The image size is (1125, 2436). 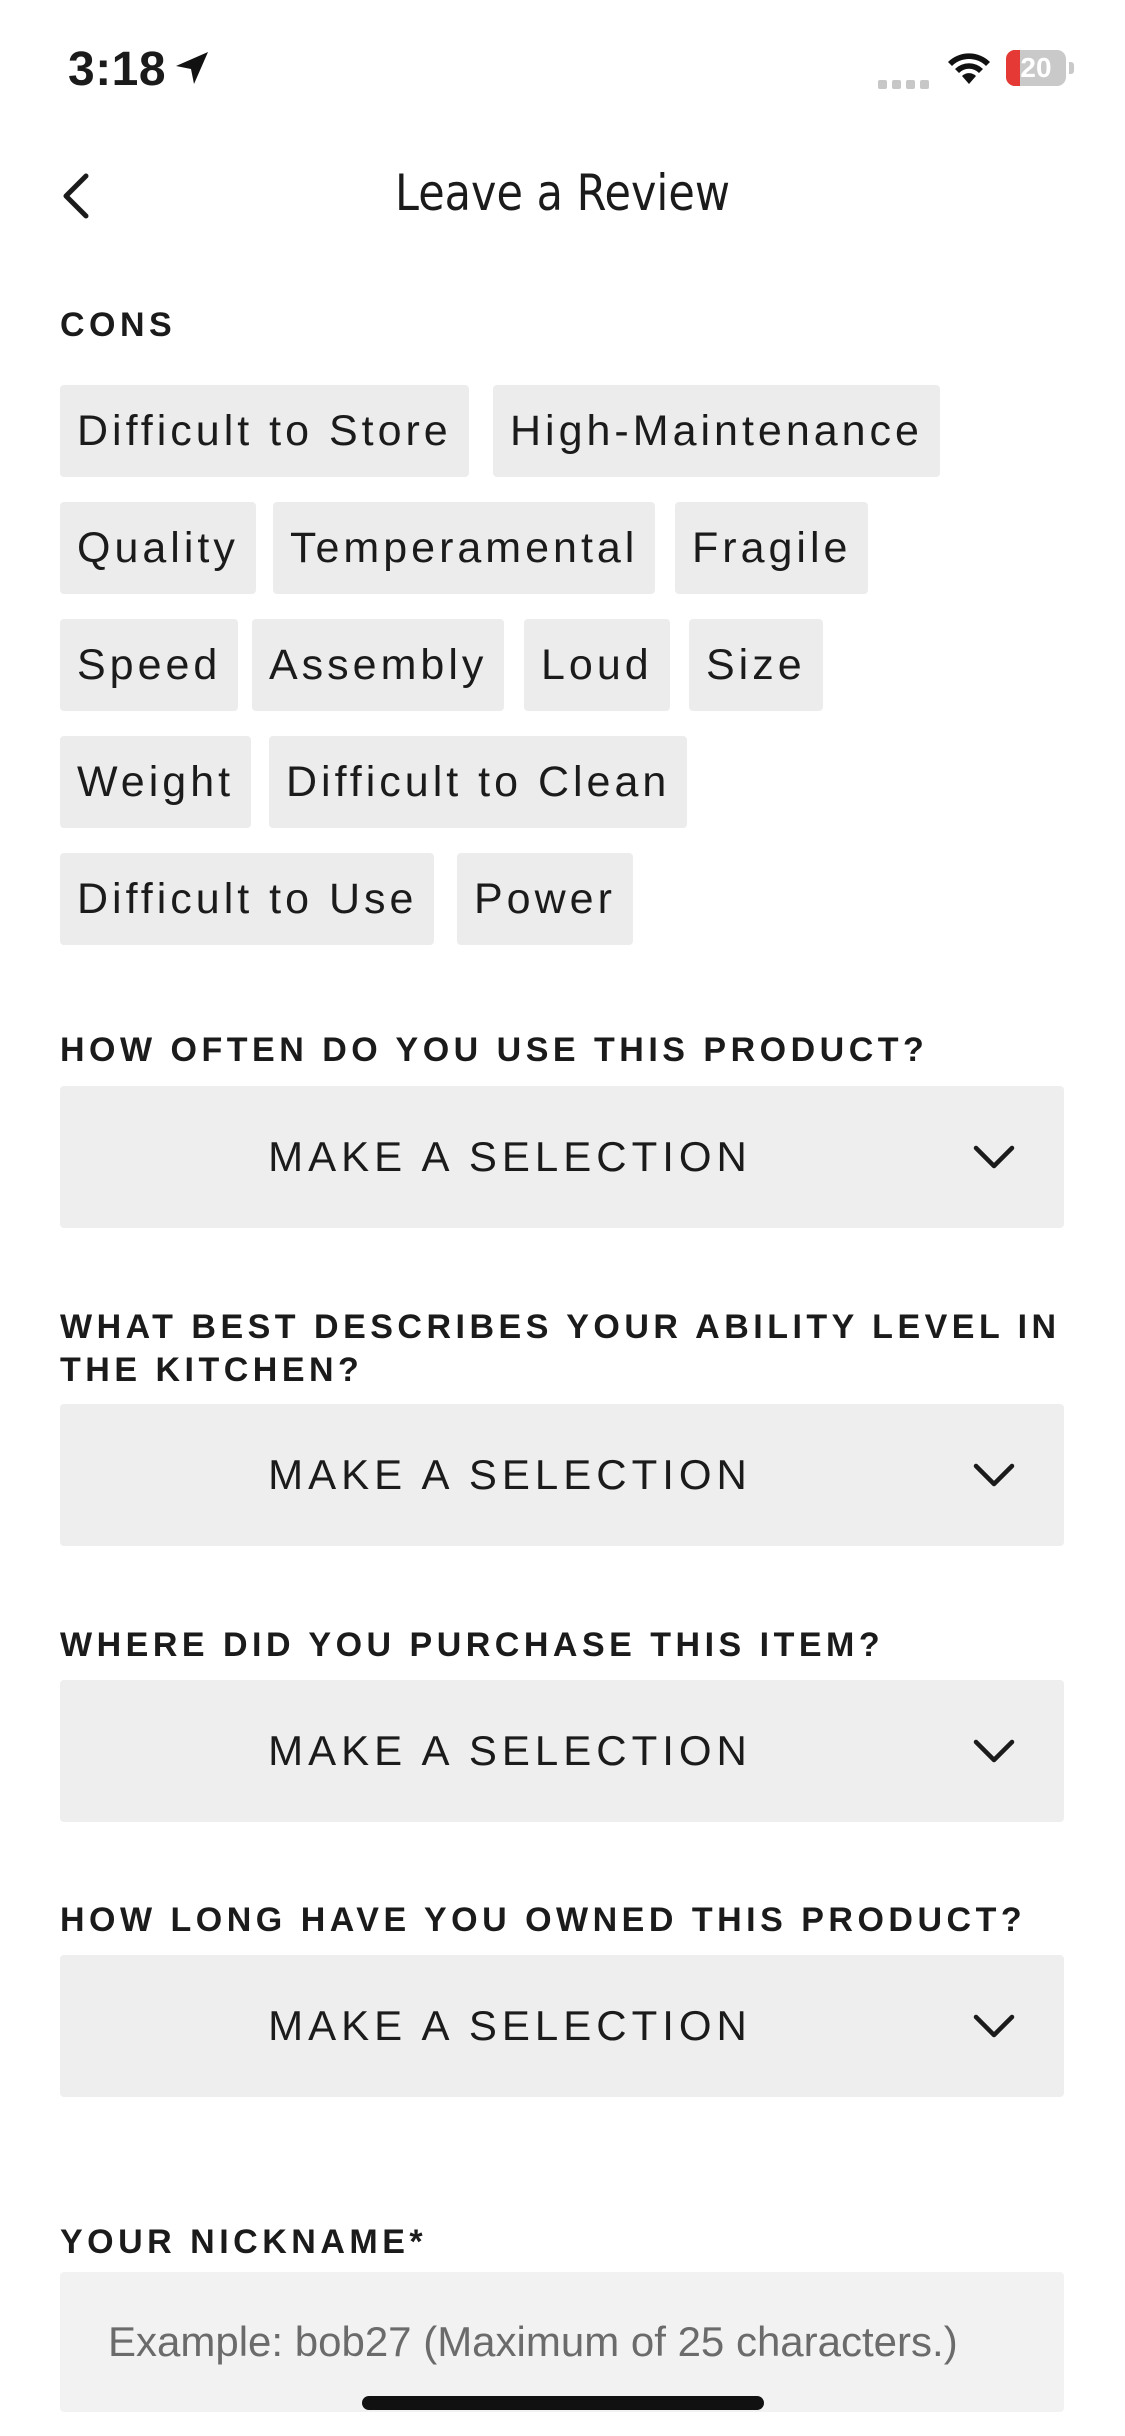 I want to click on chip-difficult-to-use: Difficult to Use, so click(x=247, y=899).